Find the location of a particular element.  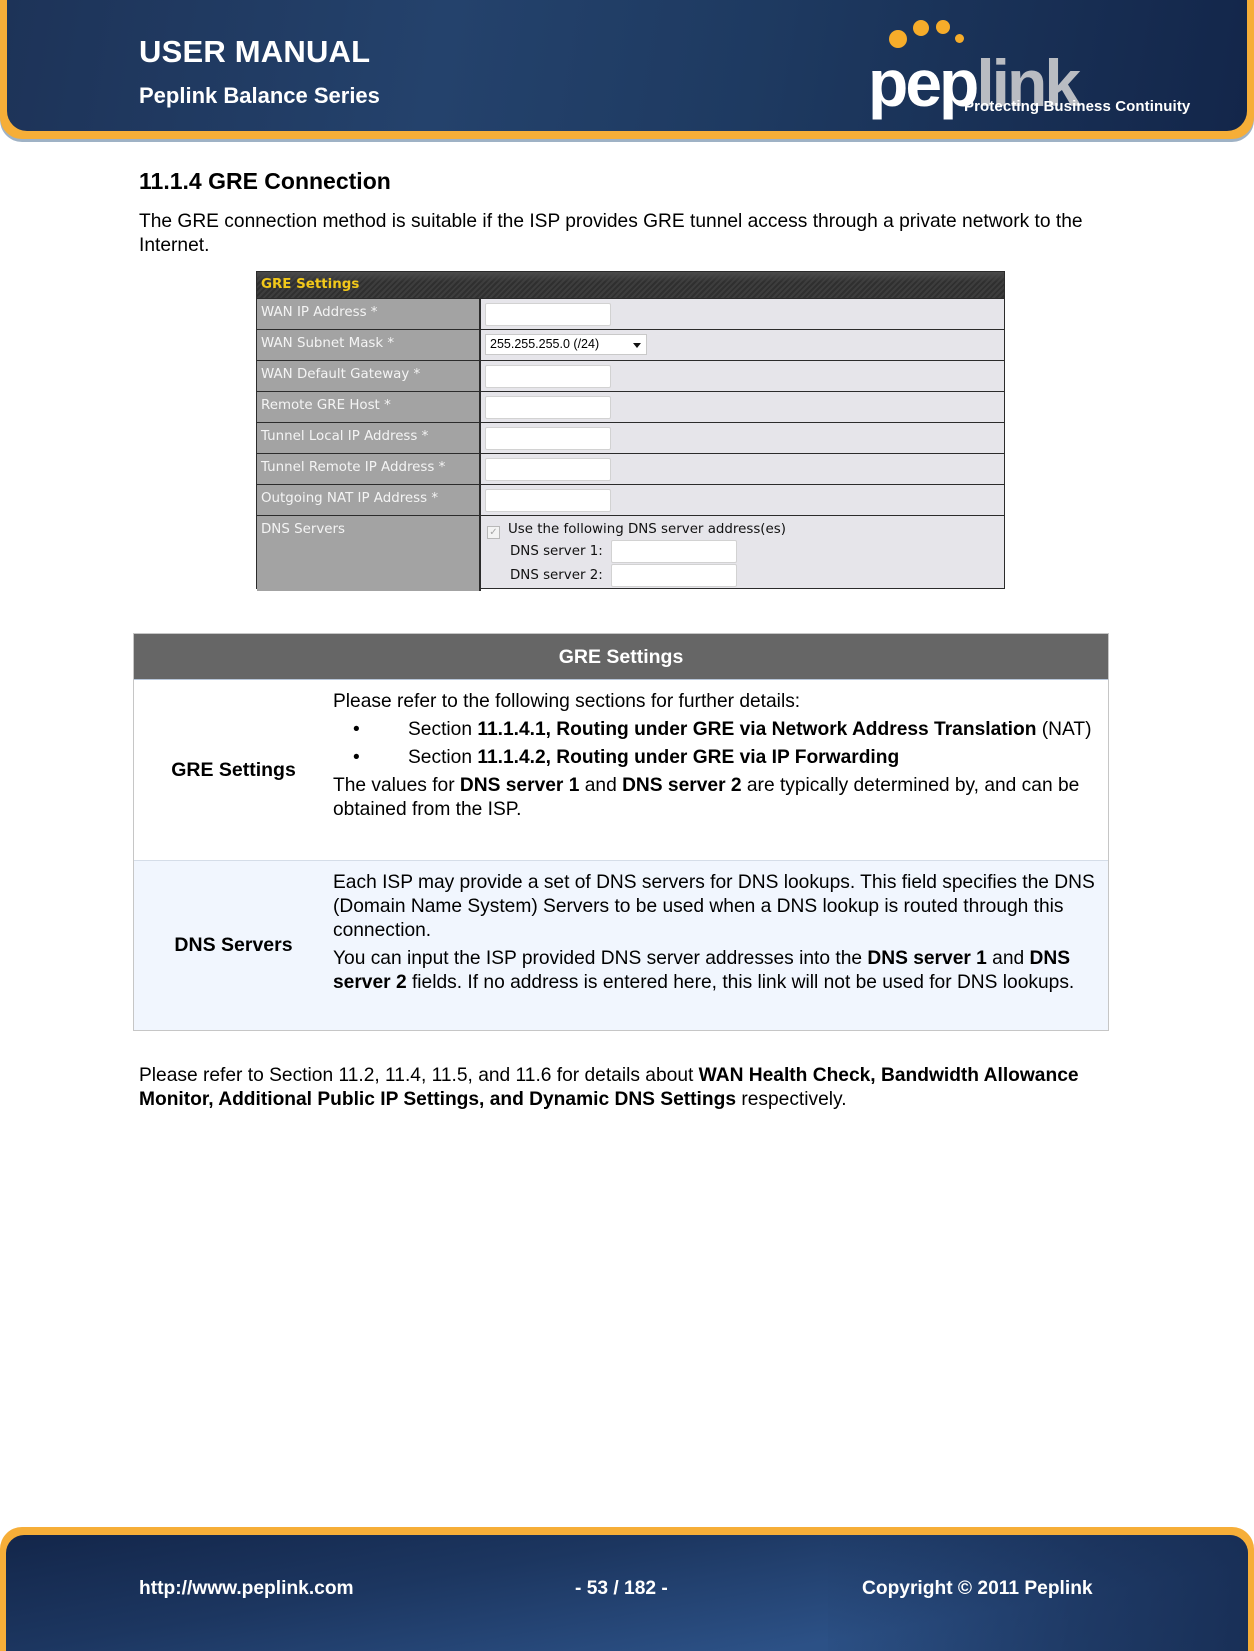

footer-copyright: Copyright © 2011 Peplink is located at coordinates (977, 1588).